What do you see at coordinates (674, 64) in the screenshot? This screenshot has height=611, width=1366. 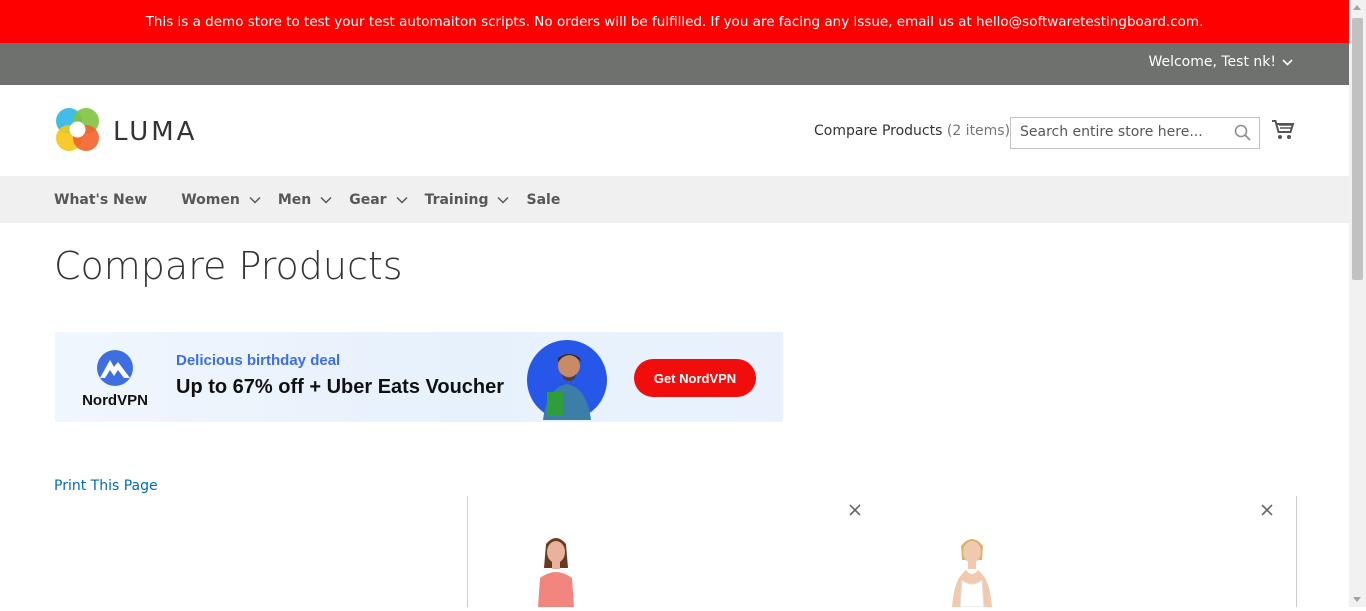 I see `header-panel: Welcome, Test nk!` at bounding box center [674, 64].